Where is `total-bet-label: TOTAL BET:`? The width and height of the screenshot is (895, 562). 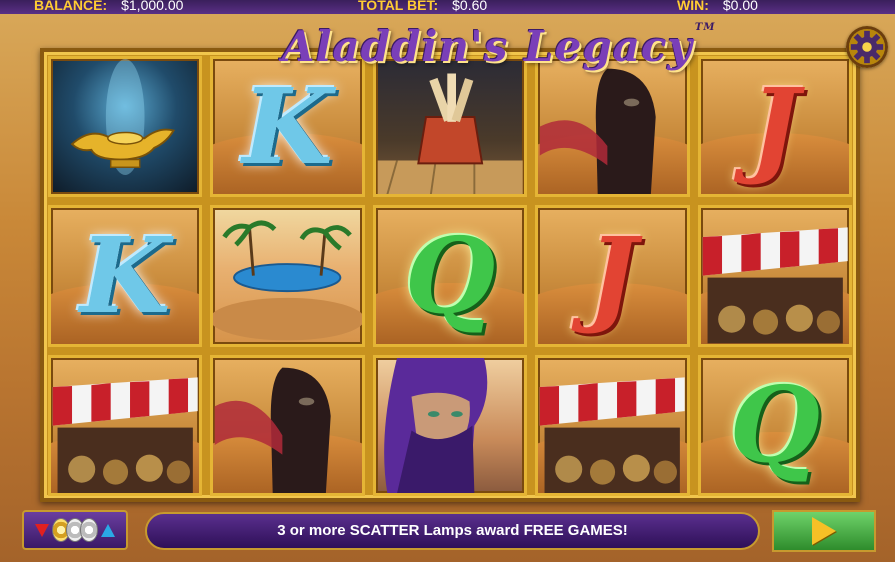
total-bet-label: TOTAL BET: is located at coordinates (398, 6).